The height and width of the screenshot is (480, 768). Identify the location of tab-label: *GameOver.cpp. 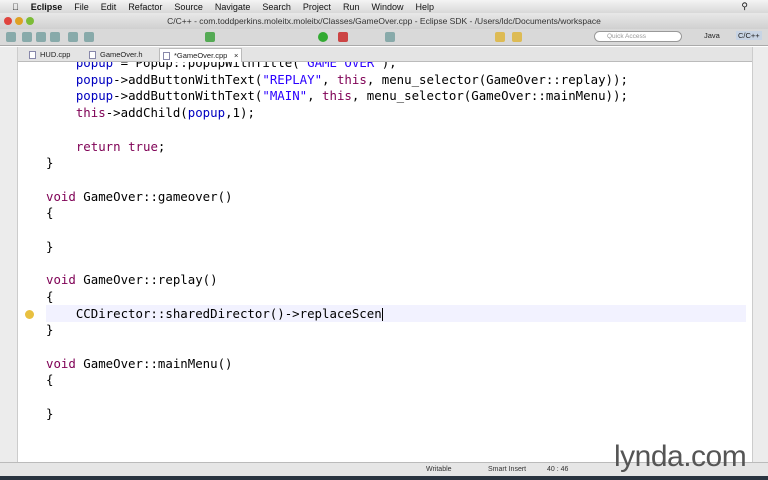
(201, 55).